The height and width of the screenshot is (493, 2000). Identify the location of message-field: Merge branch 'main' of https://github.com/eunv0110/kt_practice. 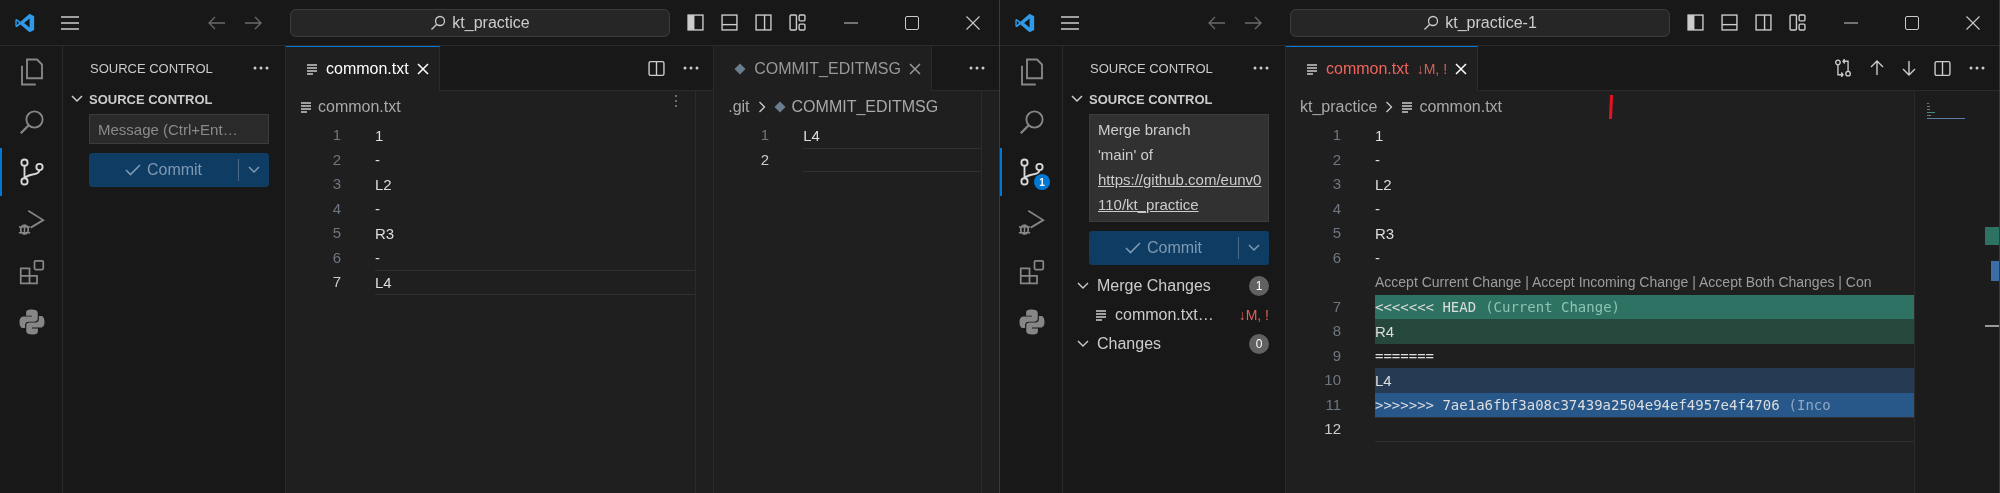
(1179, 168).